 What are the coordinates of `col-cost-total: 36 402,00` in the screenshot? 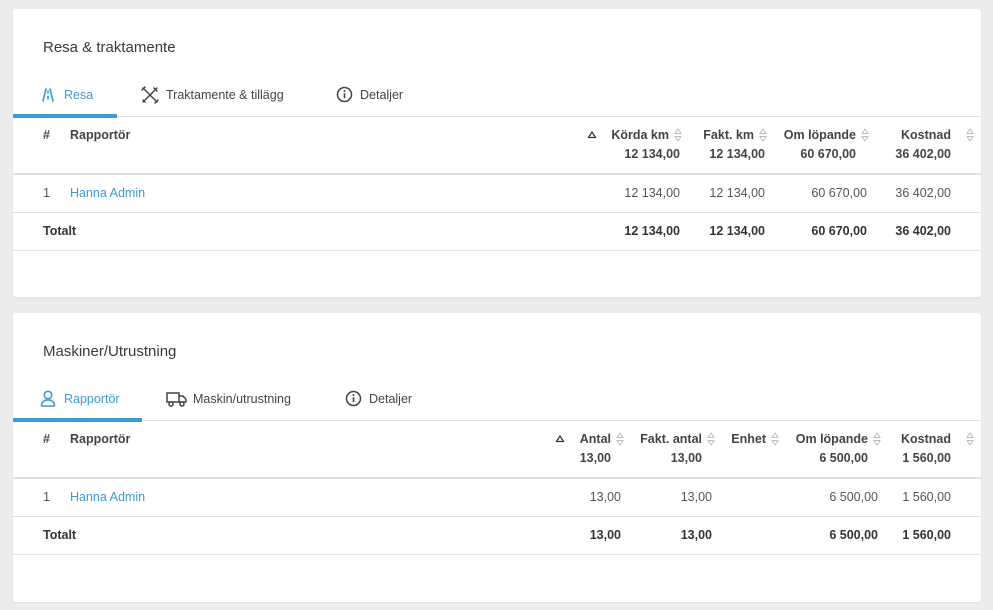 It's located at (923, 154).